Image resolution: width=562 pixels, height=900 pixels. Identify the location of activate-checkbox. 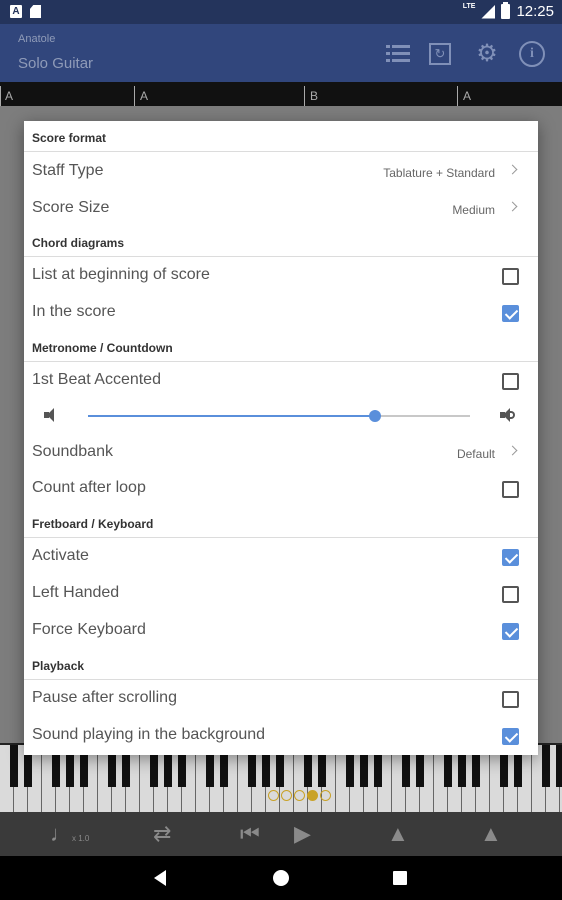
(510, 557).